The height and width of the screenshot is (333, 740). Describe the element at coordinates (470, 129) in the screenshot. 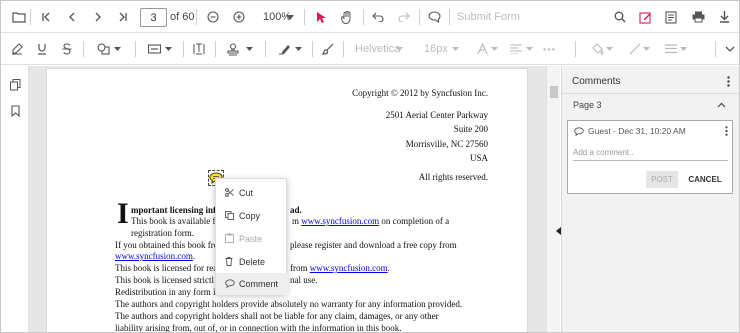

I see `address-line: Suite 200` at that location.